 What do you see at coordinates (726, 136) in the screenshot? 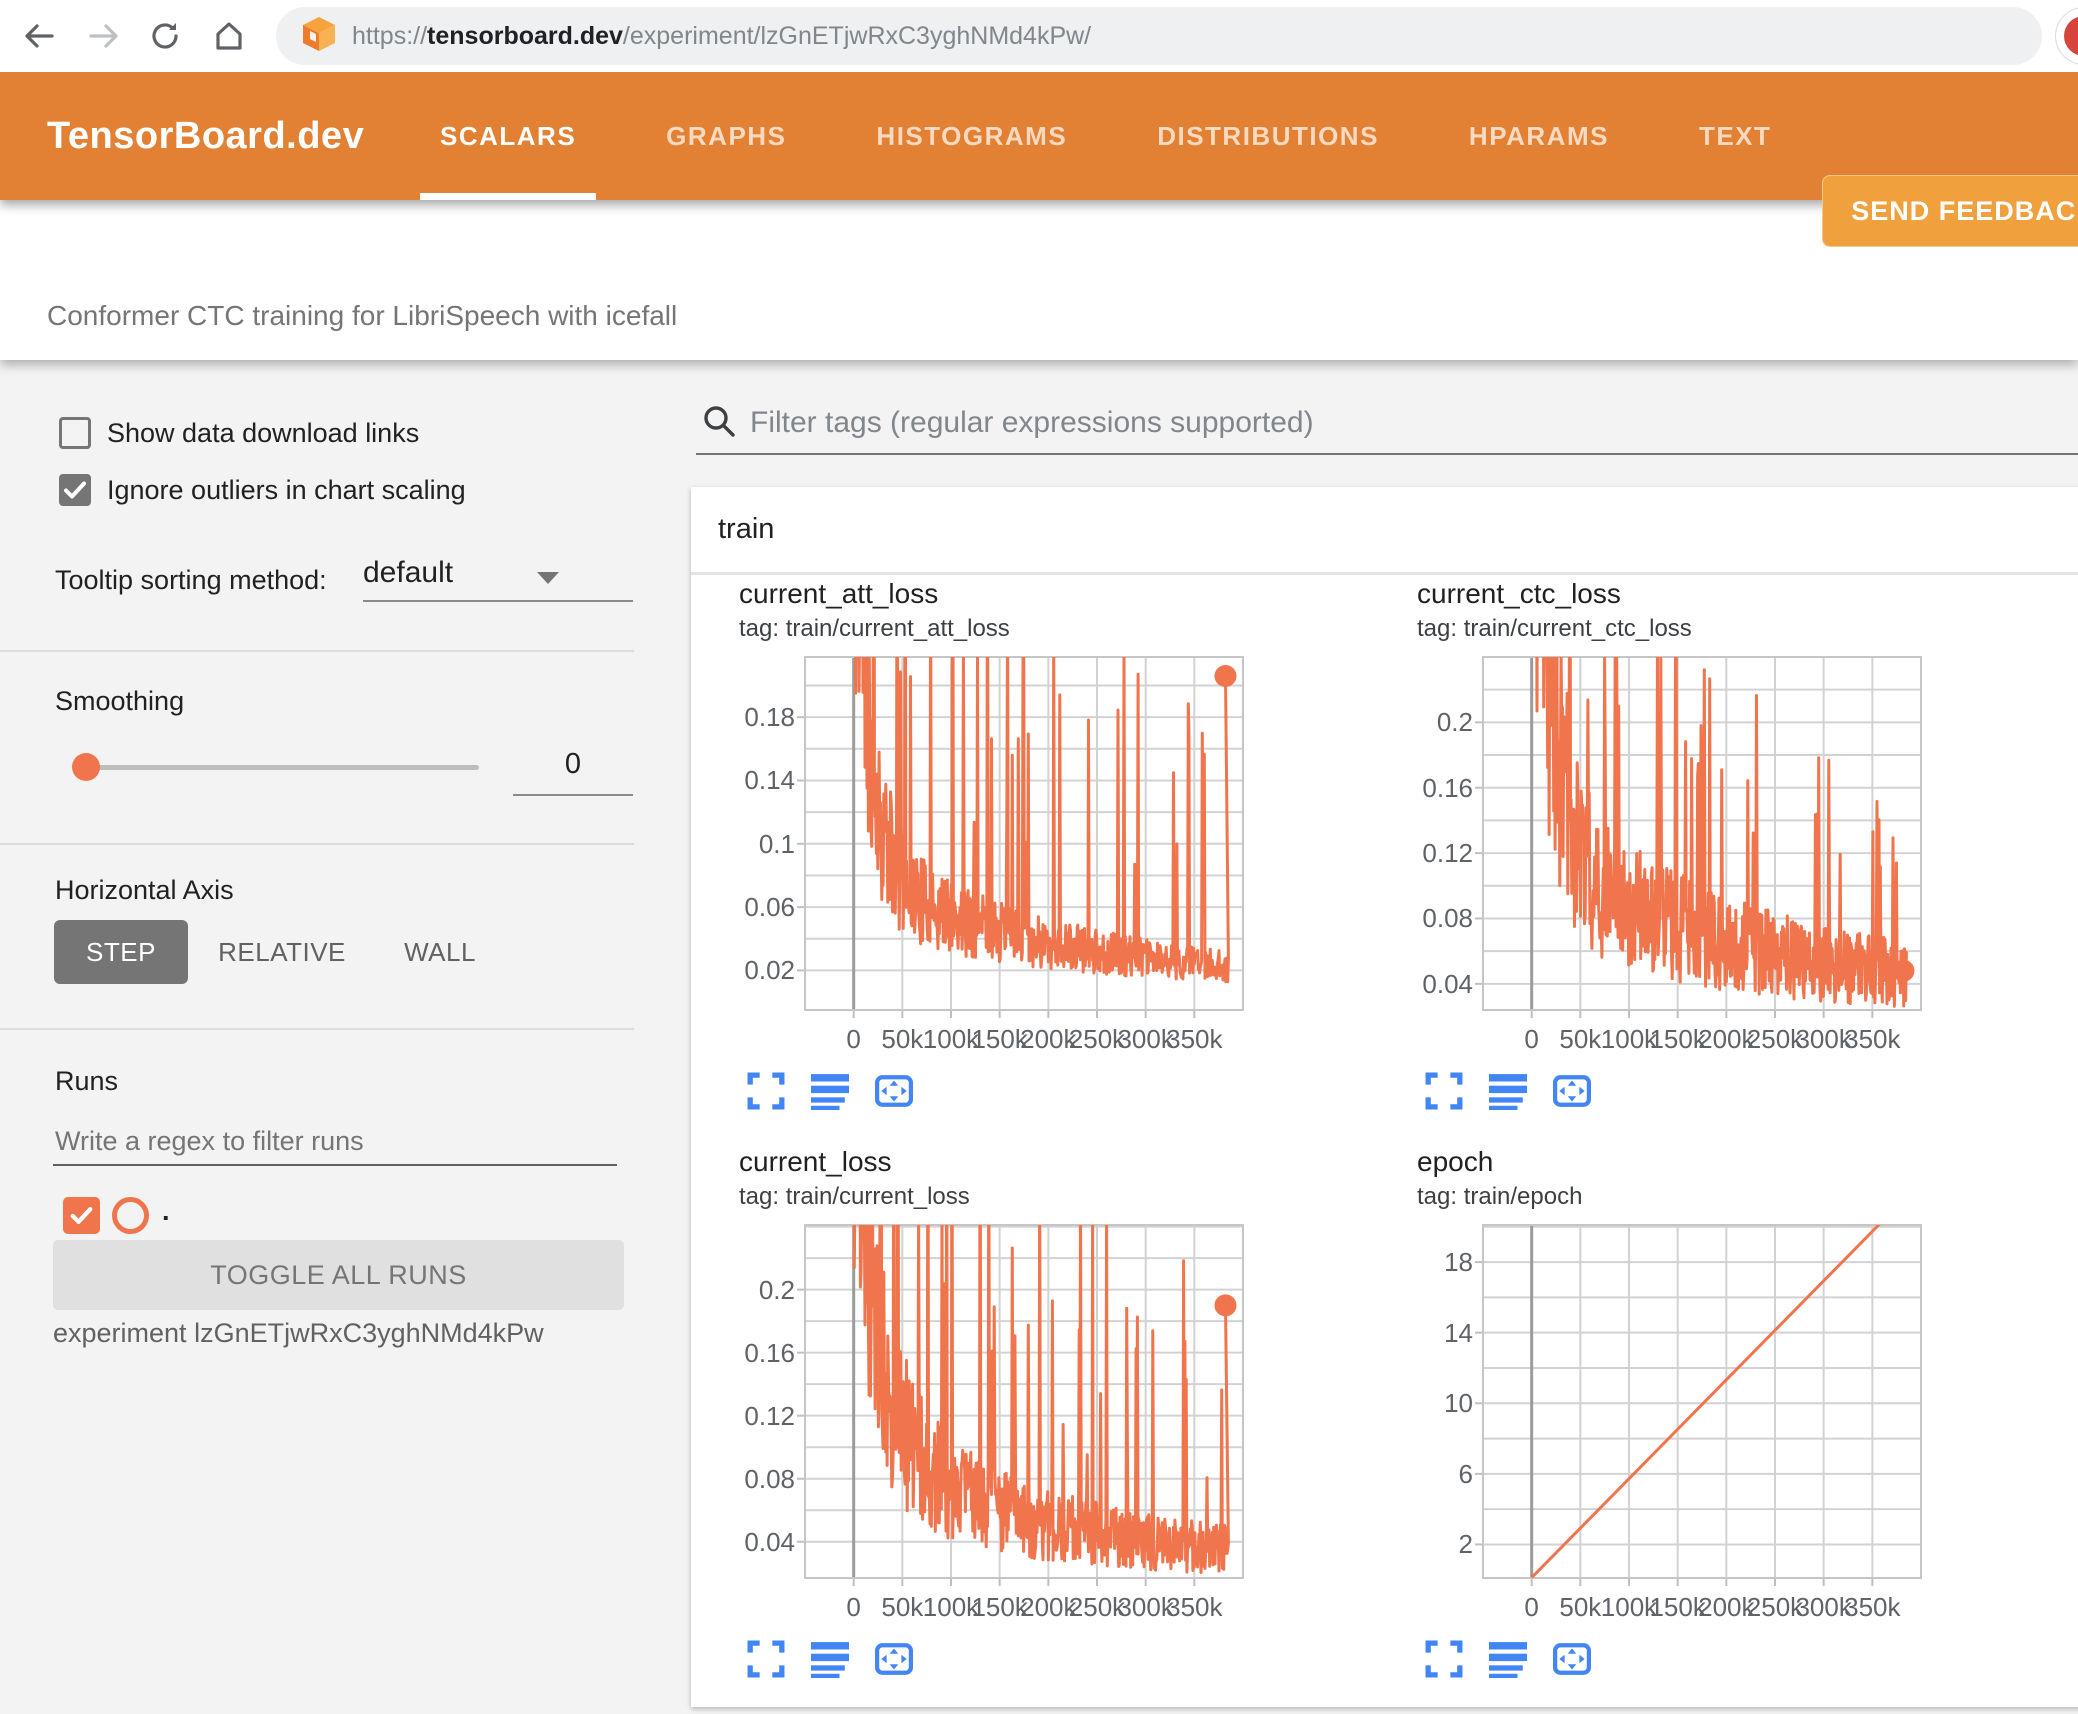
I see `tab-graphs: GRAPHS` at bounding box center [726, 136].